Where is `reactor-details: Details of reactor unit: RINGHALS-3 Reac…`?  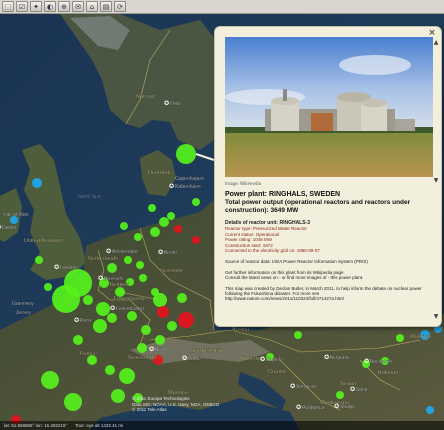 reactor-details: Details of reactor unit: RINGHALS-3 Reac… is located at coordinates (328, 237).